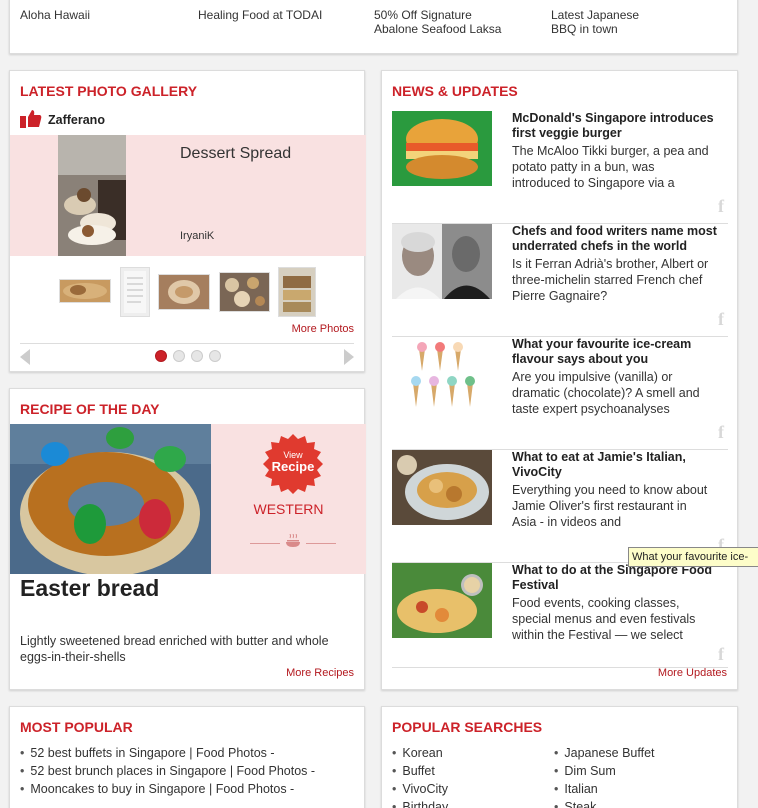  What do you see at coordinates (575, 803) in the screenshot?
I see `search-term: Steak` at bounding box center [575, 803].